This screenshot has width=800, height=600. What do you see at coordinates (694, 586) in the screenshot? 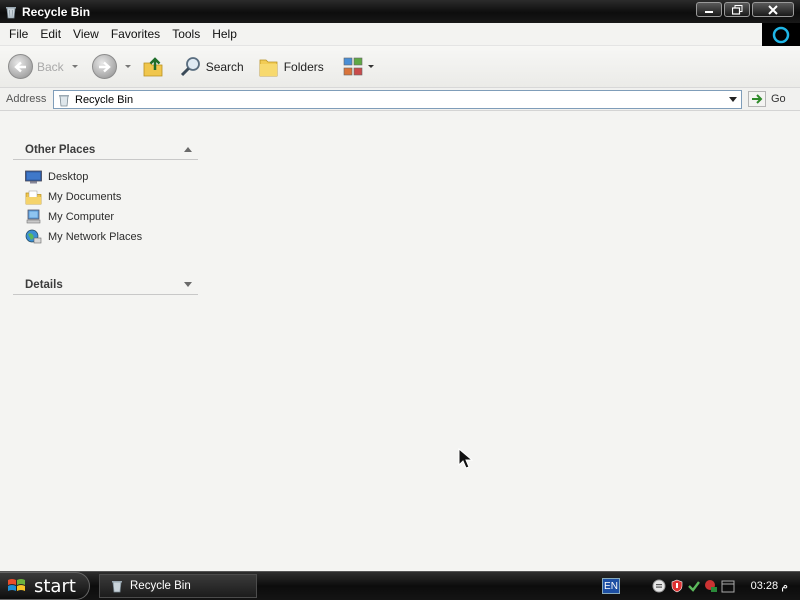
I see `checkmark-icon` at bounding box center [694, 586].